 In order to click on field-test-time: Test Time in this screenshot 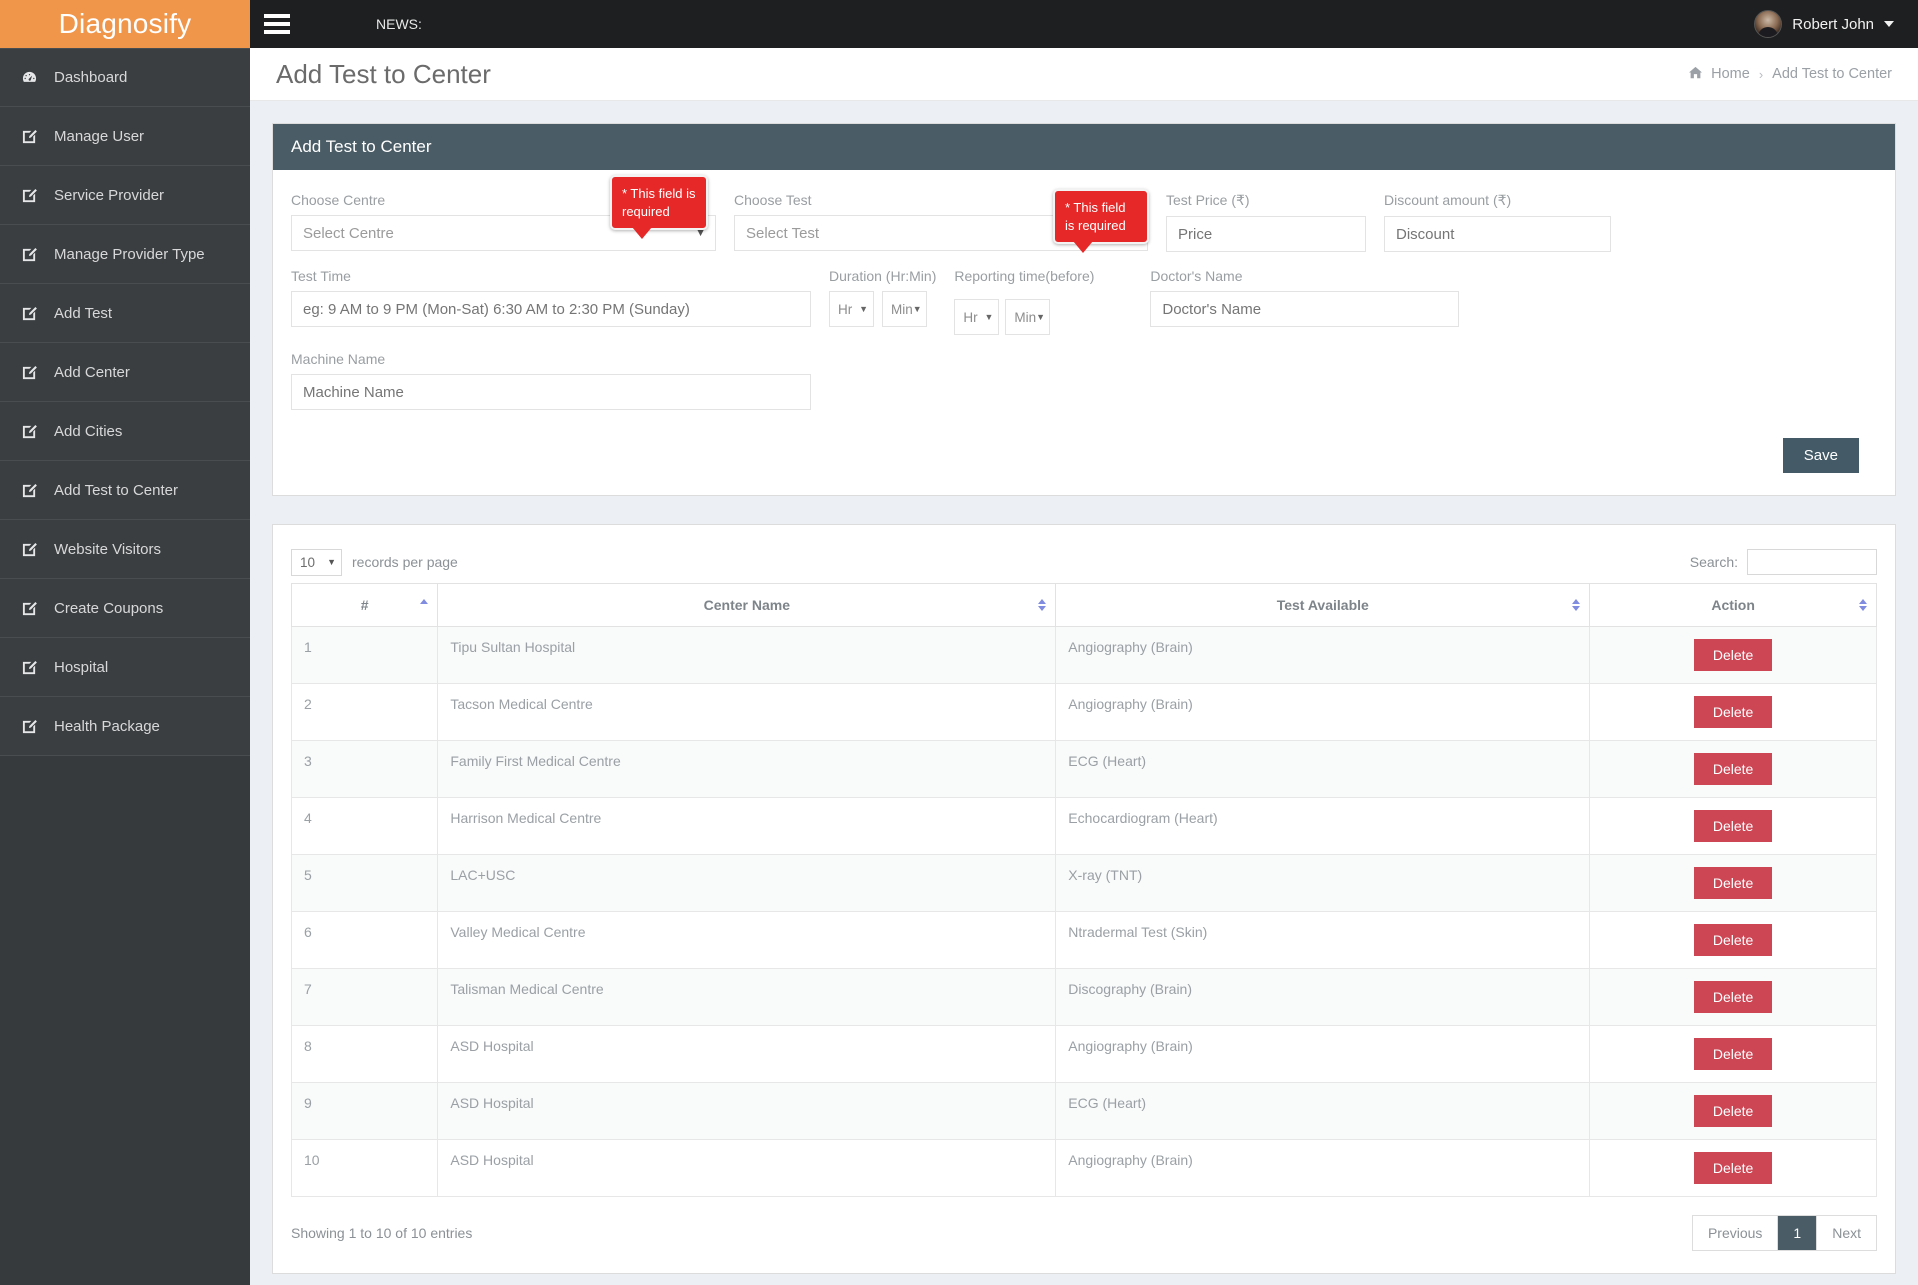, I will do `click(560, 301)`.